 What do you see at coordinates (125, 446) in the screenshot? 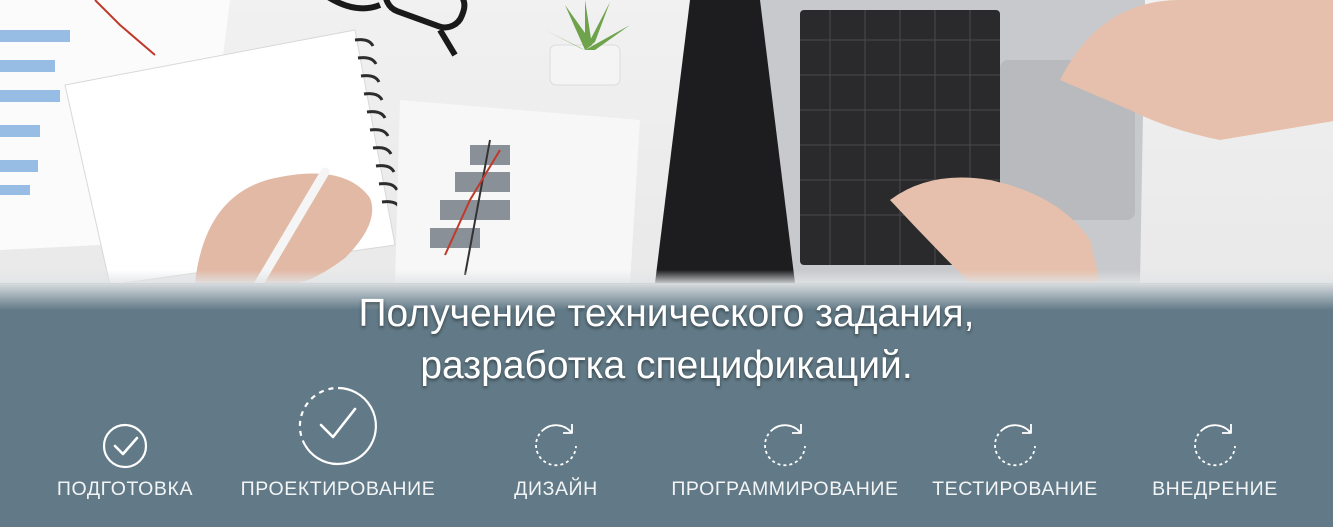
I see `check-circle-icon` at bounding box center [125, 446].